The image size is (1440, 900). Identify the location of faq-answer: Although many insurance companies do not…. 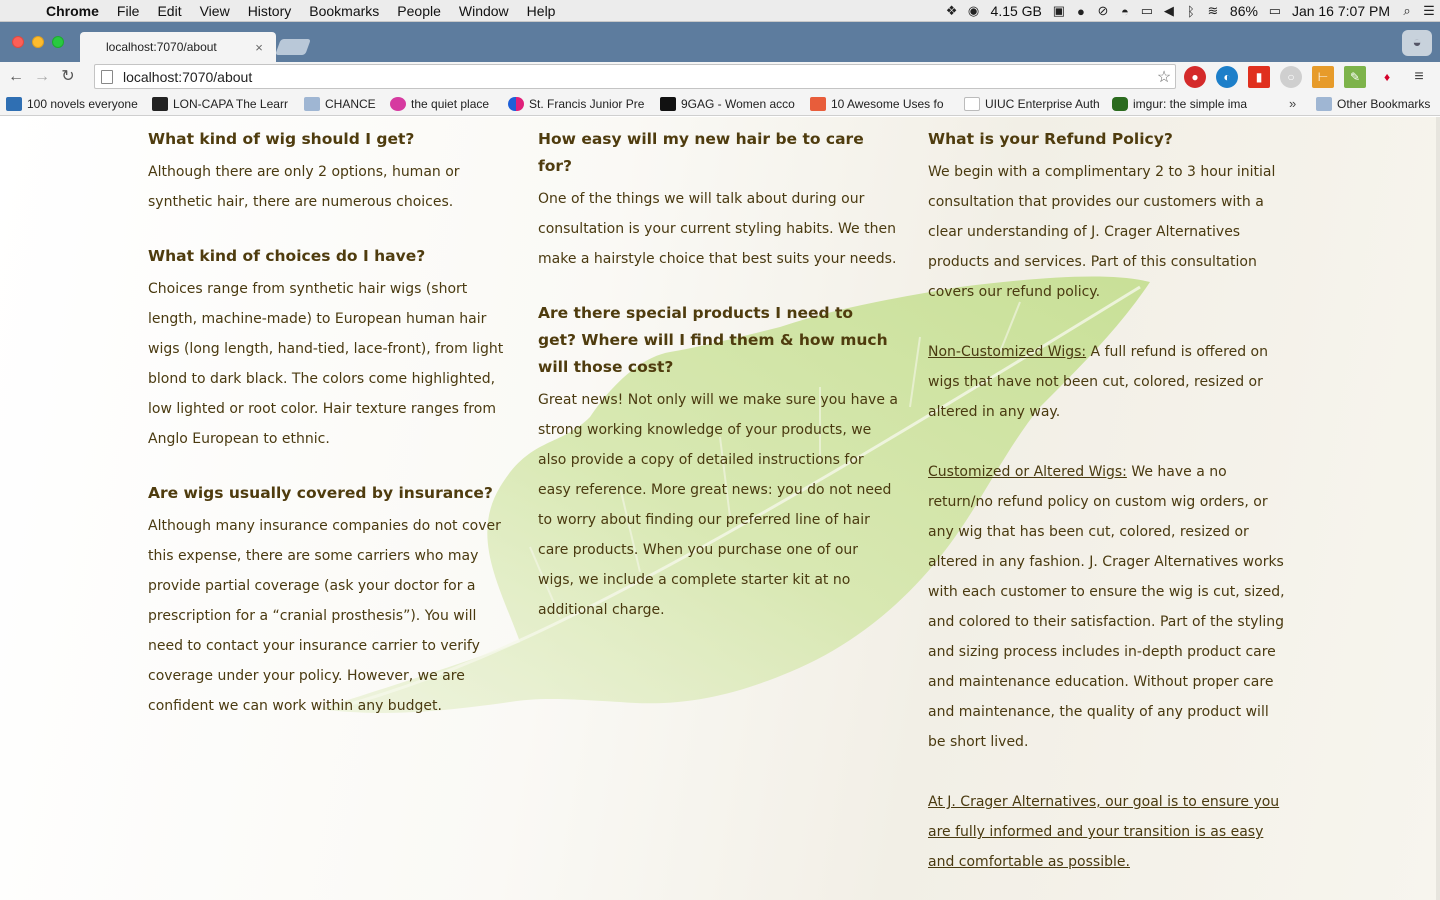
(324, 616).